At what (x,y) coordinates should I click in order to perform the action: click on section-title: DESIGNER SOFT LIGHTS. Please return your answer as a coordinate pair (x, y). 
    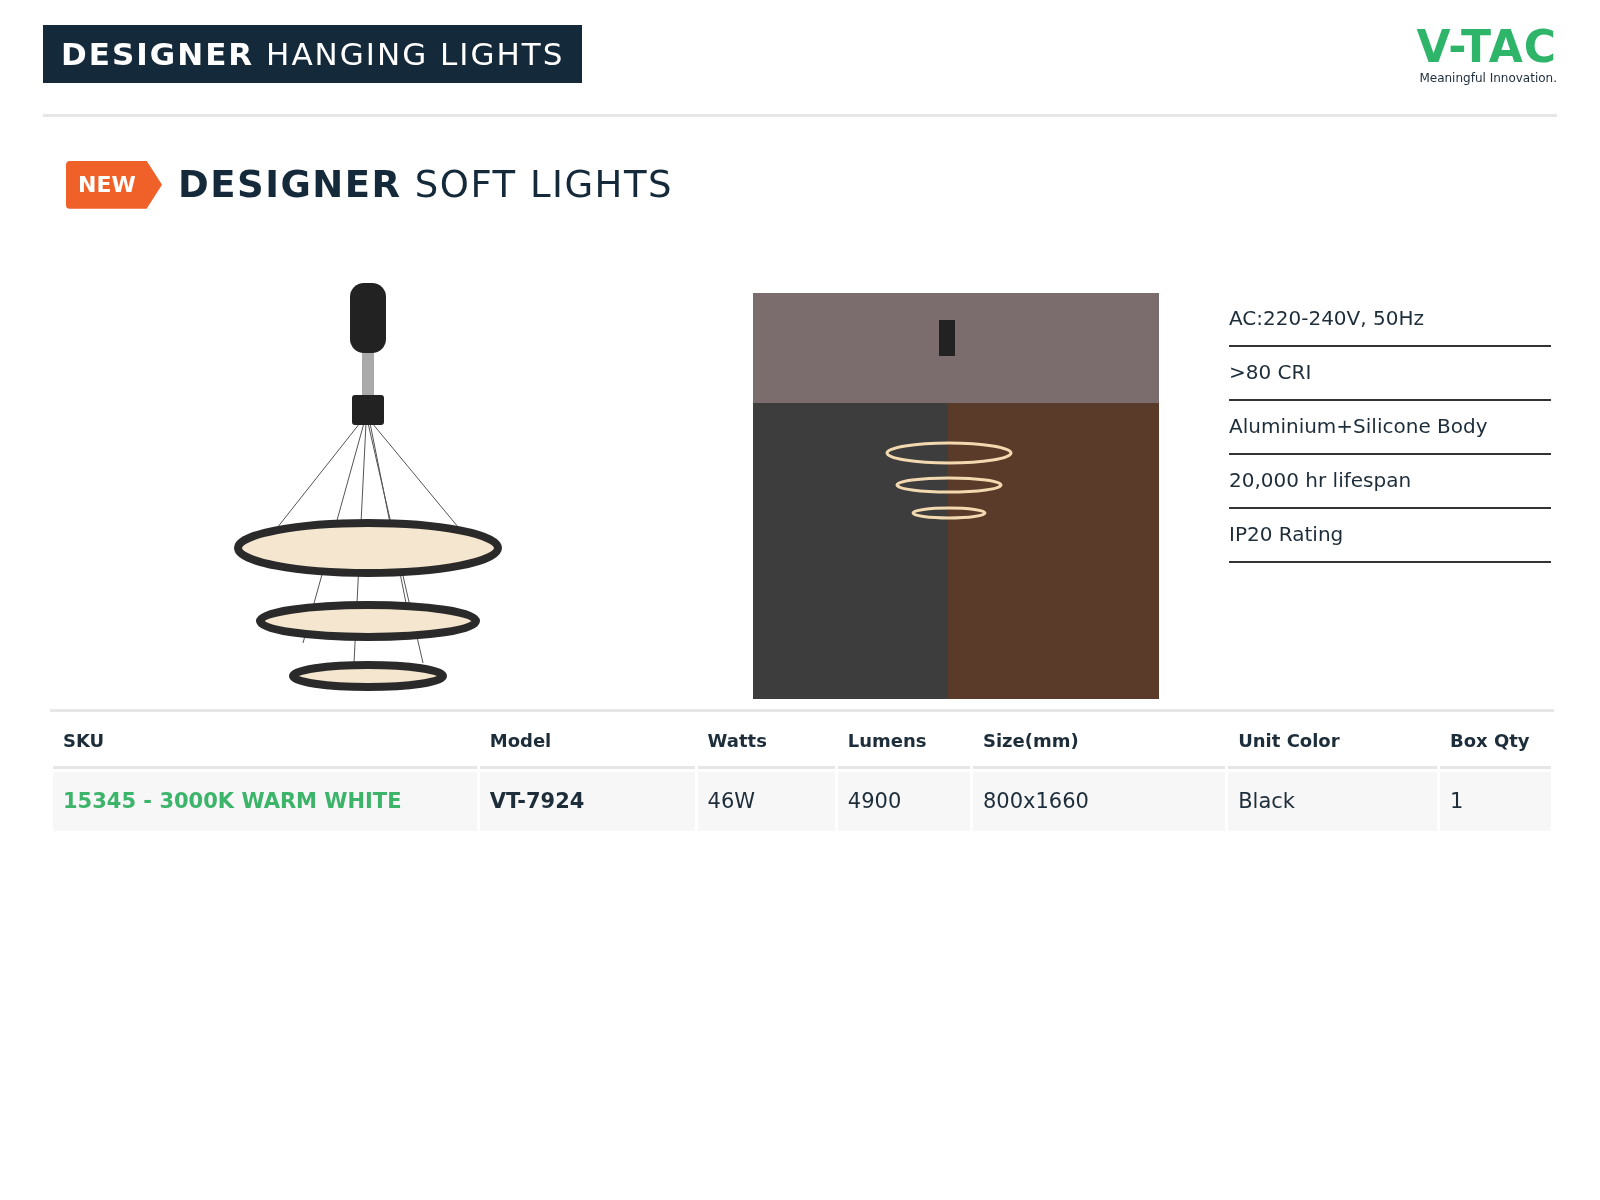
    Looking at the image, I should click on (425, 185).